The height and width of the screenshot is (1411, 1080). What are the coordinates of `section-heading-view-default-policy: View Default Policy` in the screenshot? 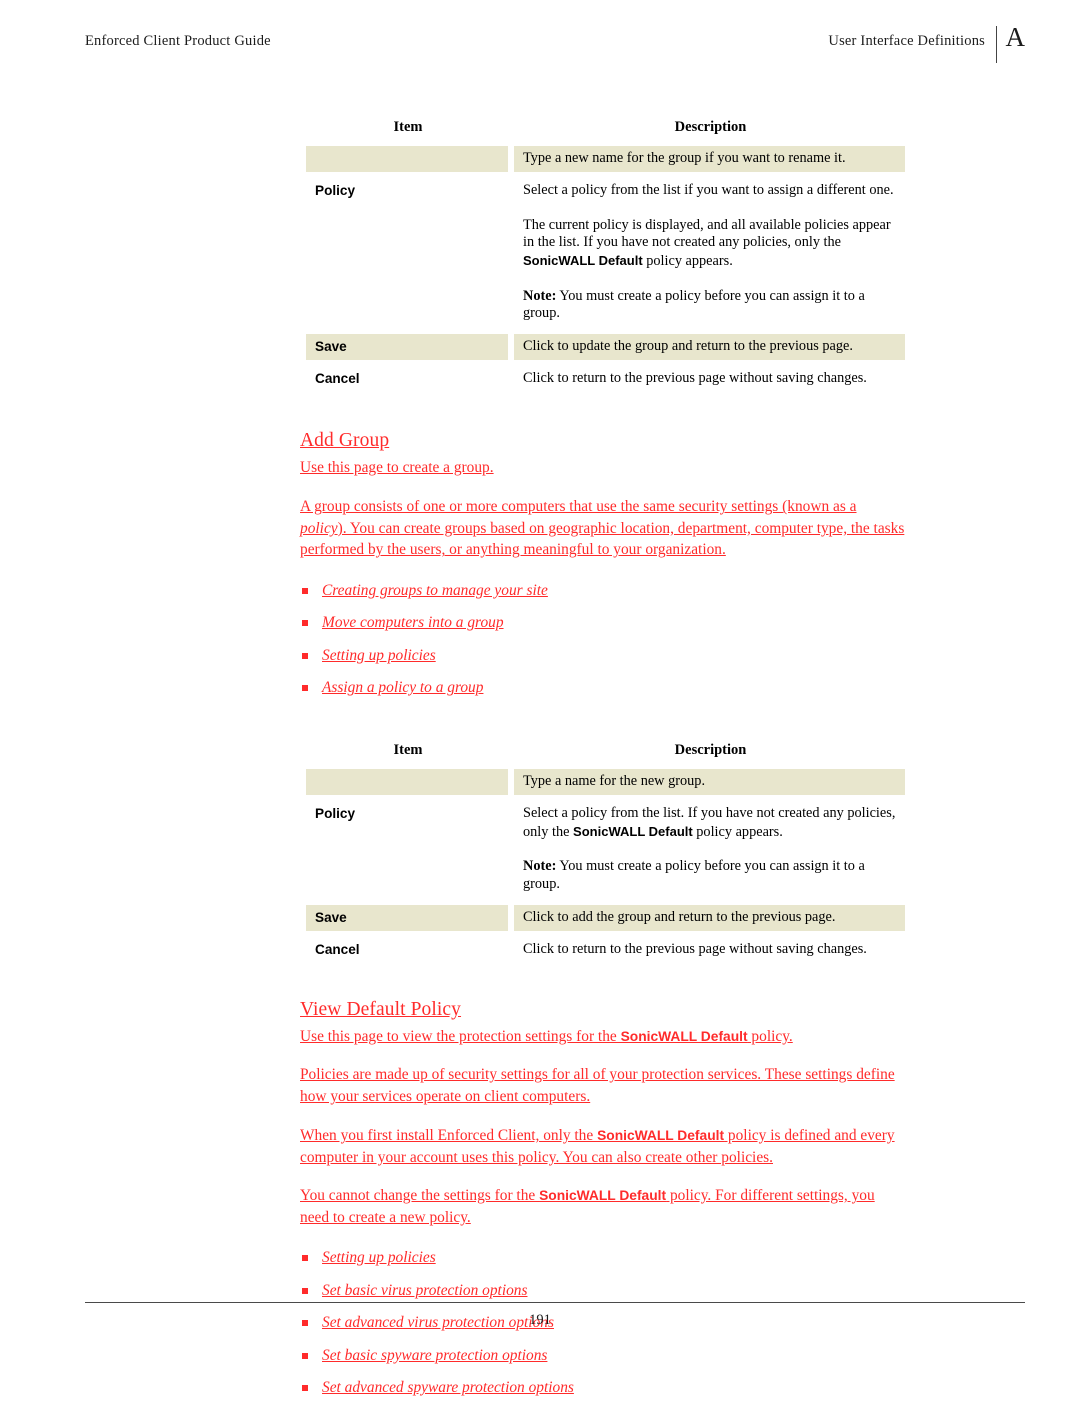 It's located at (602, 1010).